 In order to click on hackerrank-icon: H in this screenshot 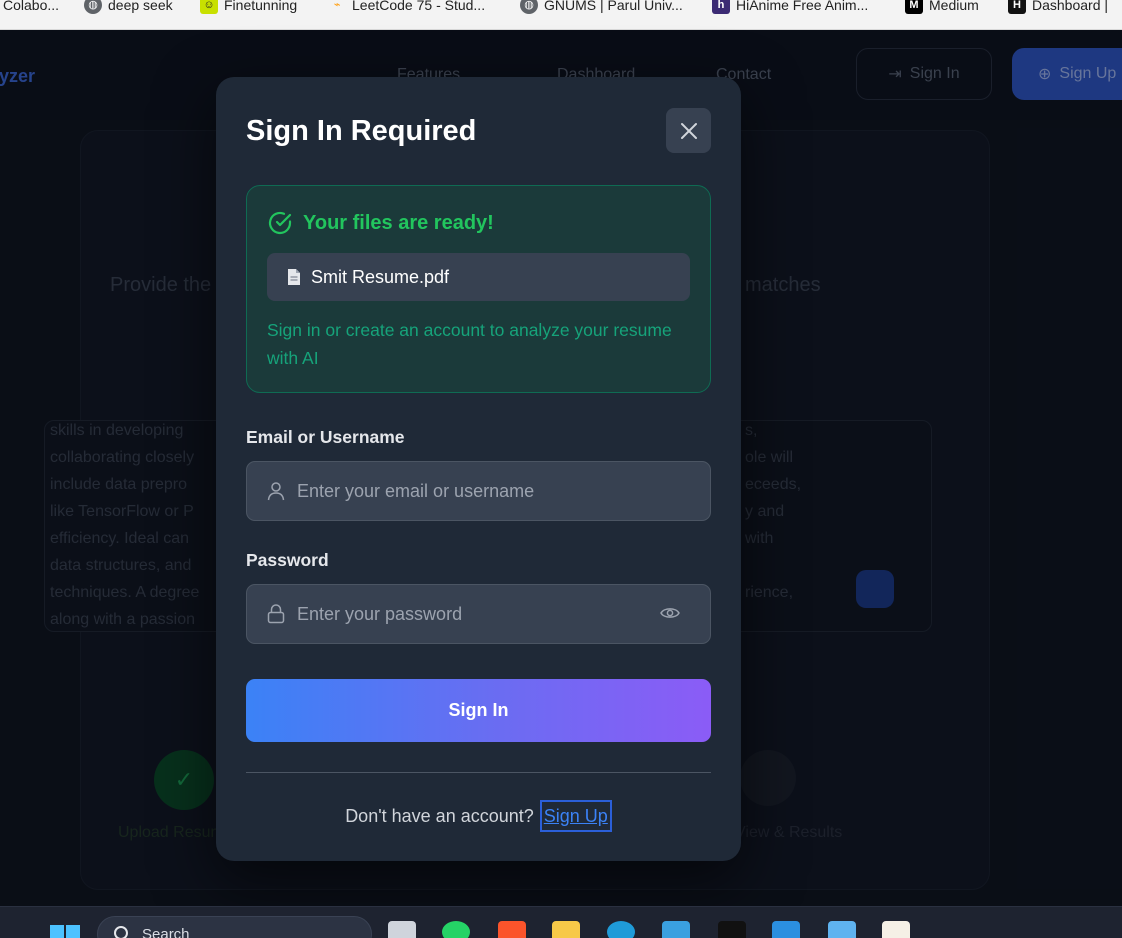, I will do `click(1017, 7)`.